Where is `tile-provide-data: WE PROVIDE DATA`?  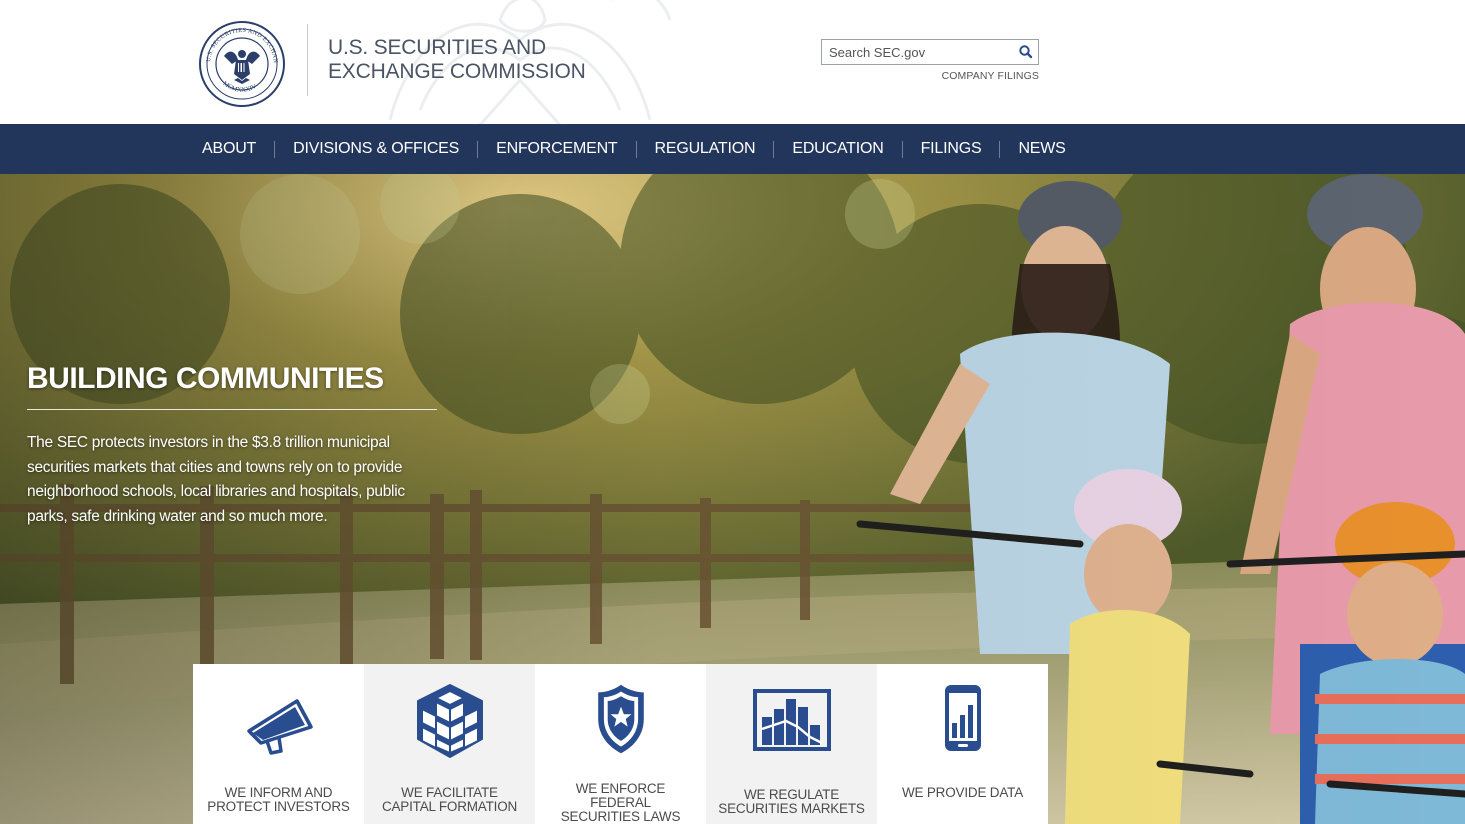 tile-provide-data: WE PROVIDE DATA is located at coordinates (962, 744).